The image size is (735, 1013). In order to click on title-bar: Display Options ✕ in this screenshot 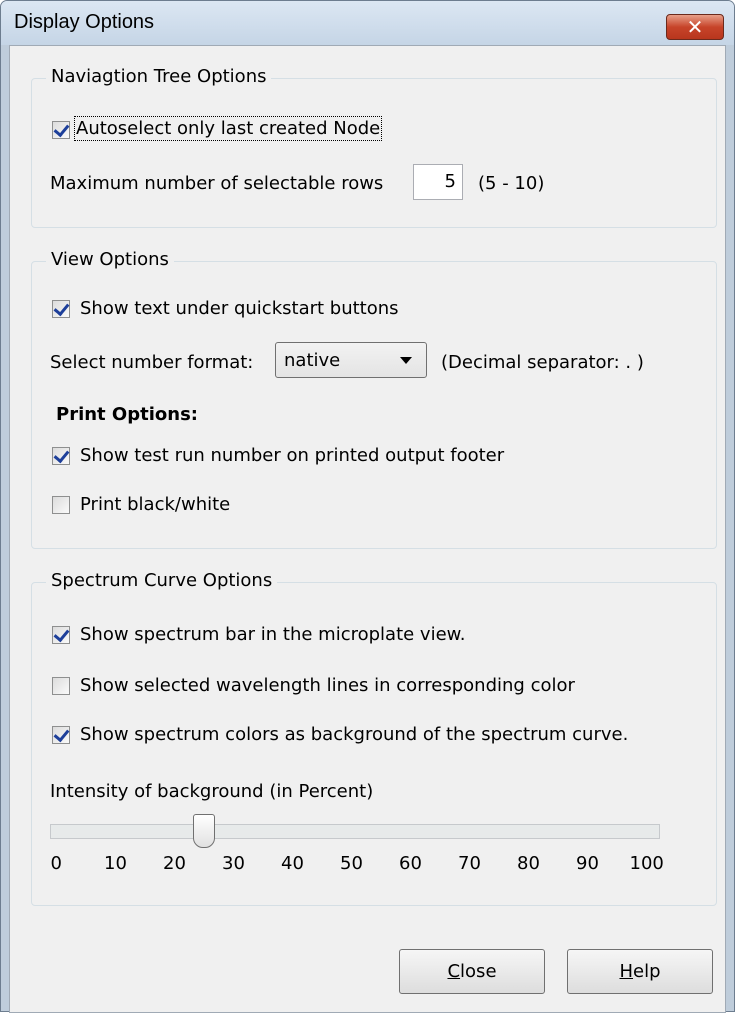, I will do `click(367, 23)`.